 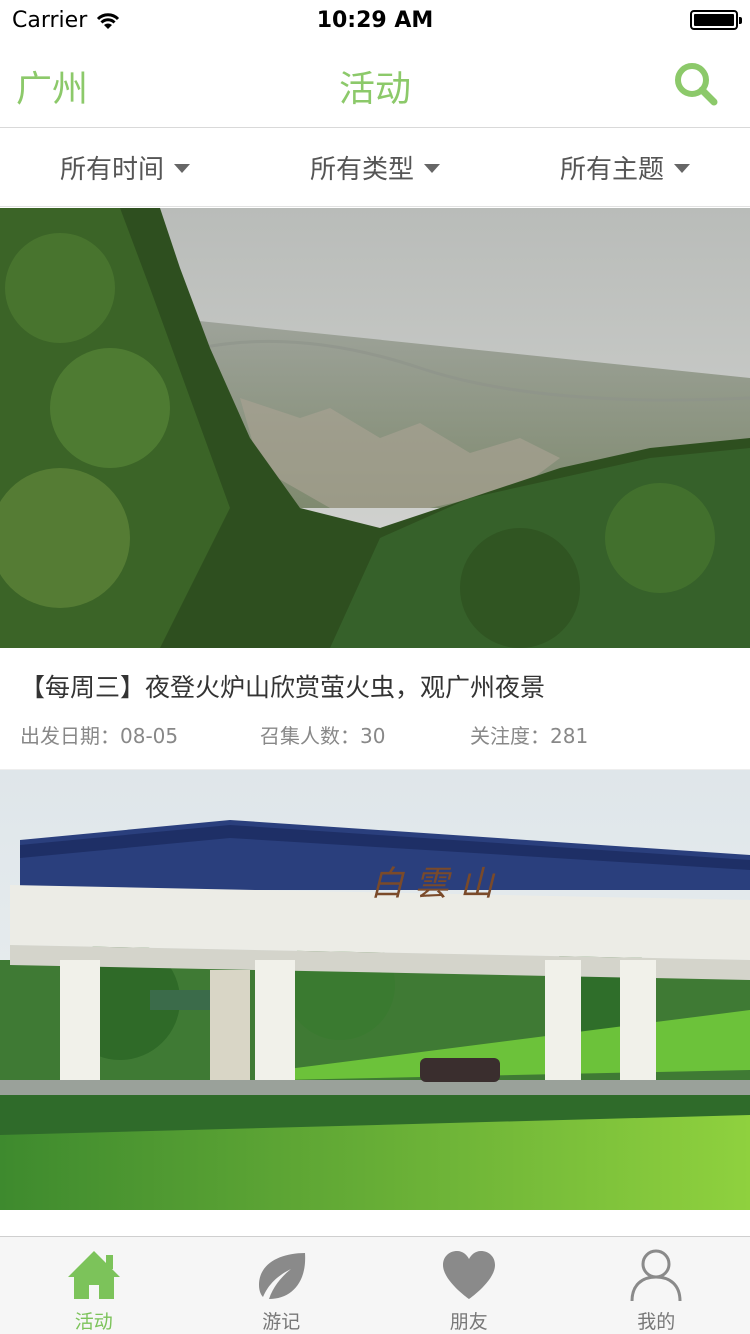 I want to click on filter-bar: 所有时间 所有类型 所有主题, so click(x=375, y=168).